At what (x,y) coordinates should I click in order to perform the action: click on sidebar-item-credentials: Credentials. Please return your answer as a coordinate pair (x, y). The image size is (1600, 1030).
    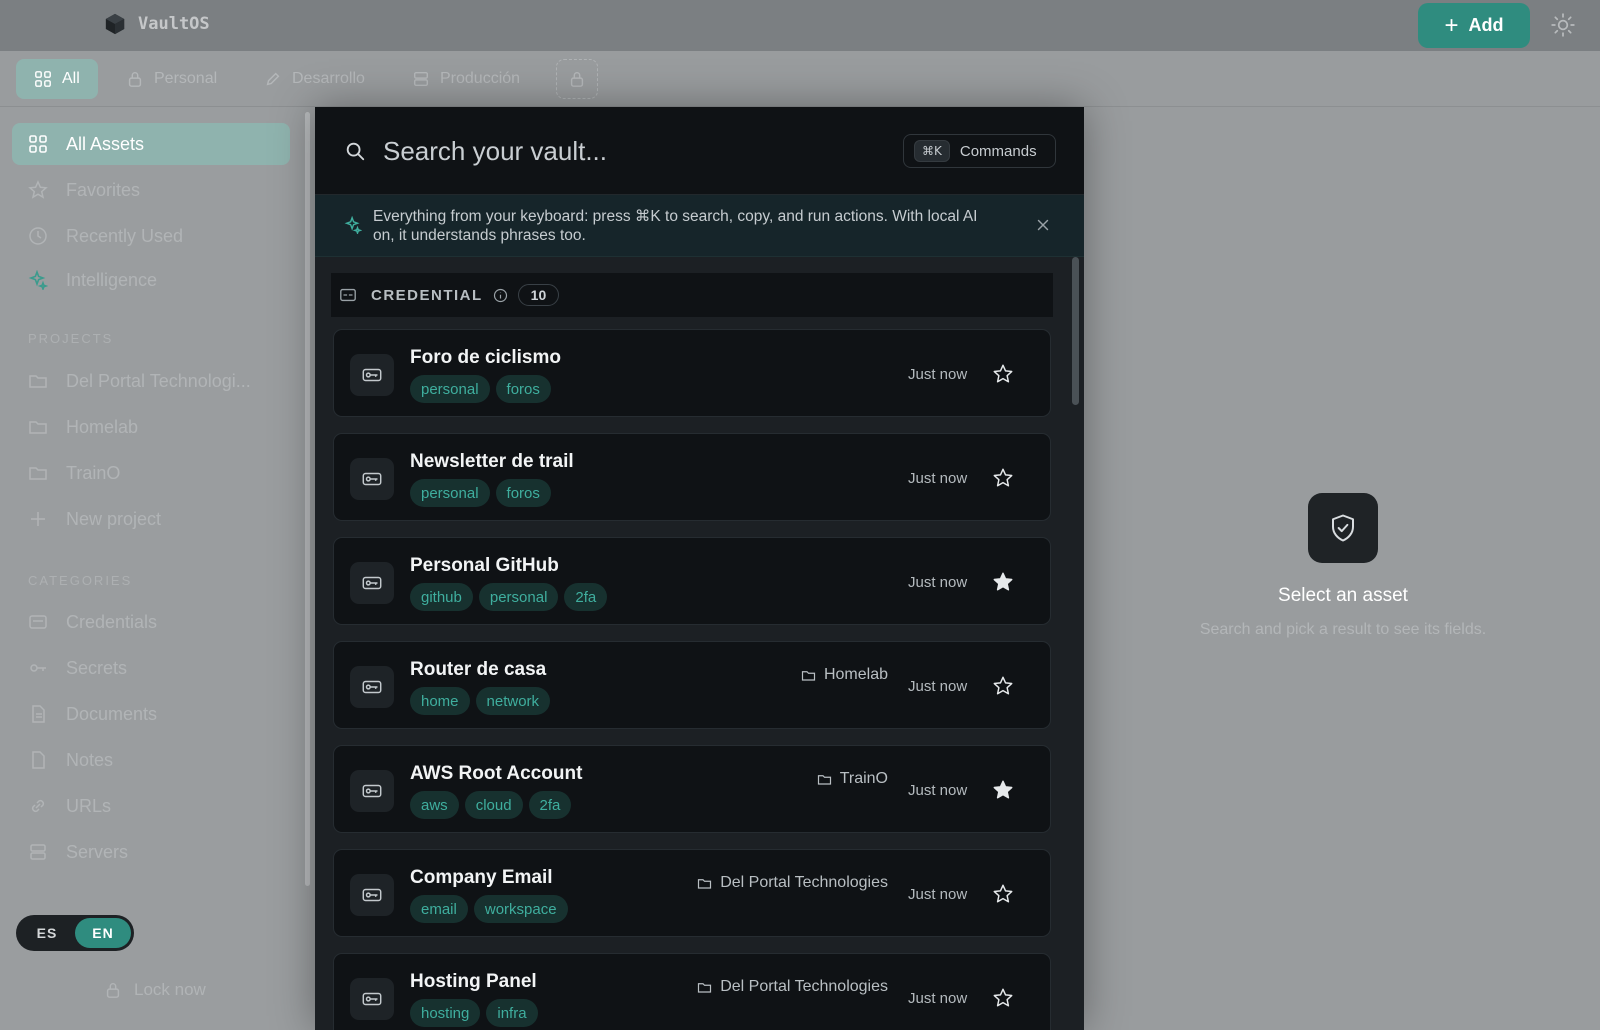
    Looking at the image, I should click on (151, 622).